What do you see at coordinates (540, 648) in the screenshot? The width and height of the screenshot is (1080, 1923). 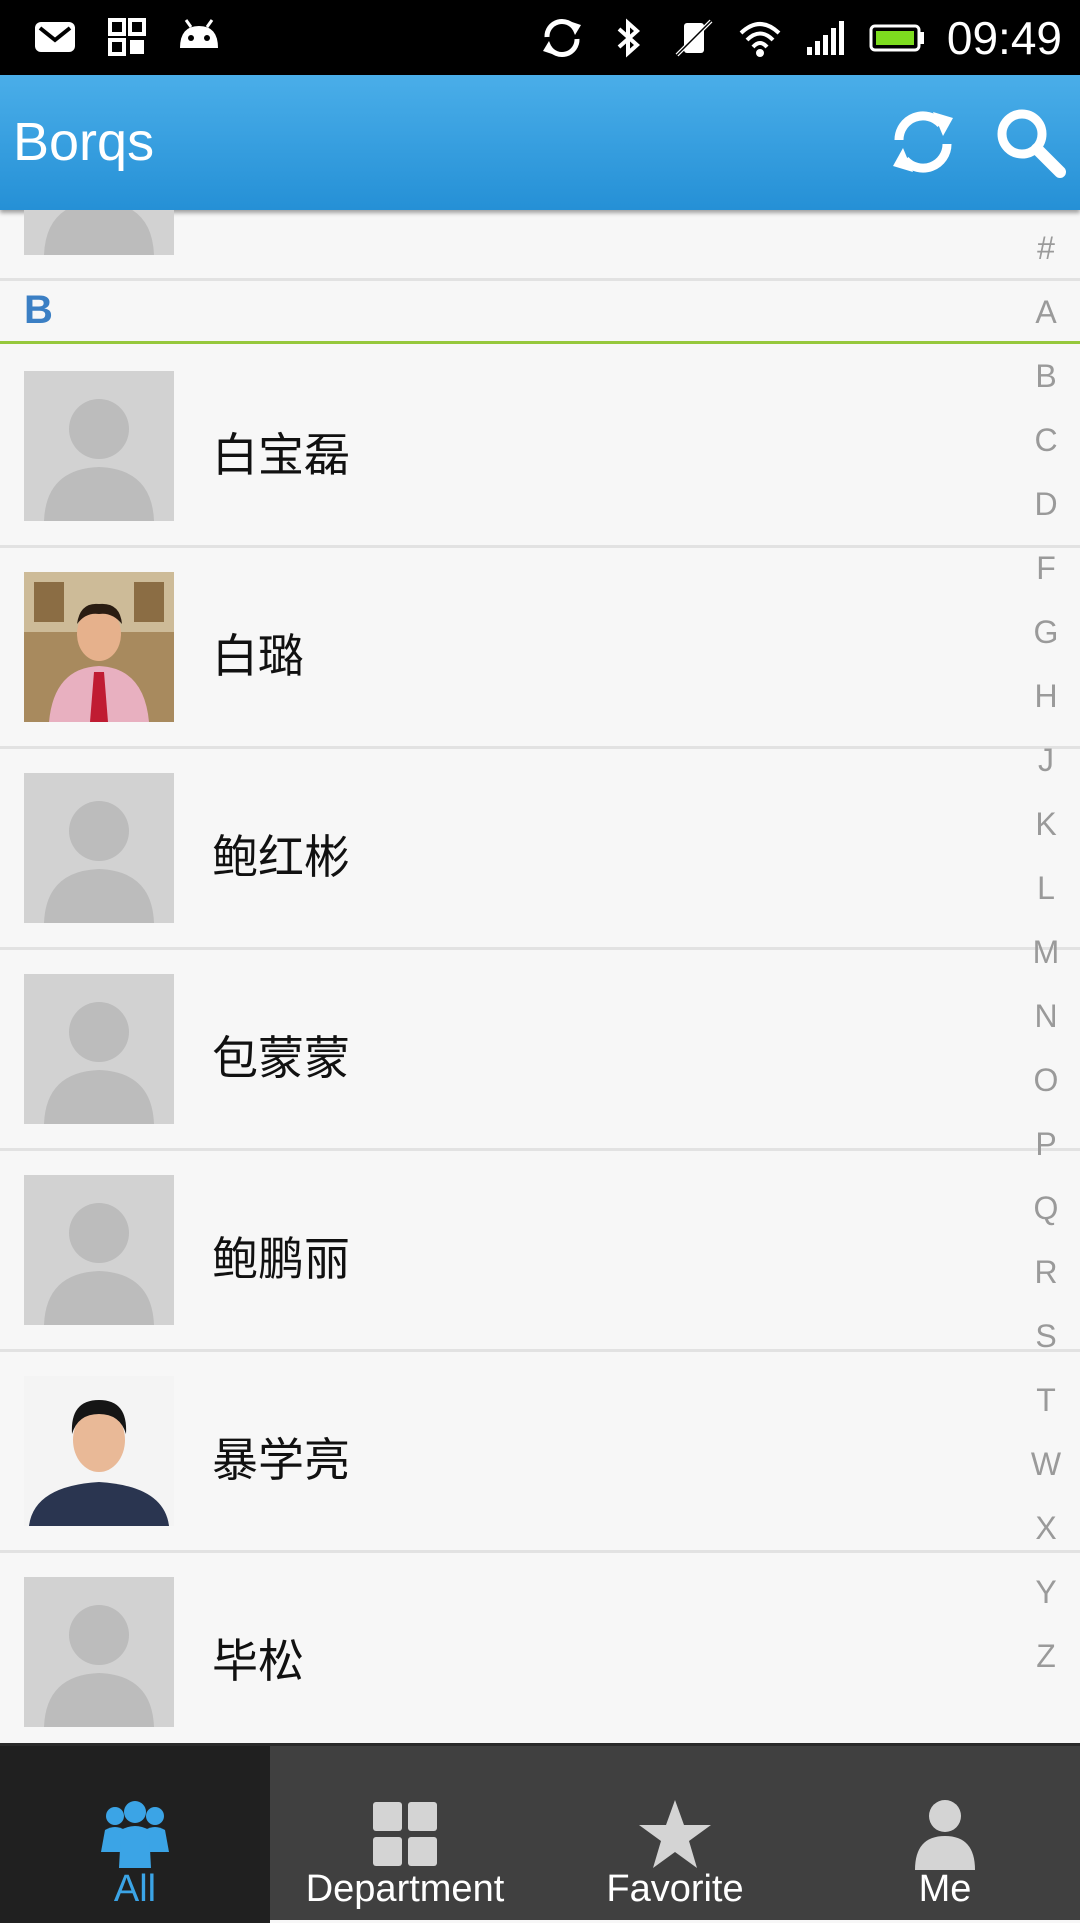 I see `list-item: 白璐` at bounding box center [540, 648].